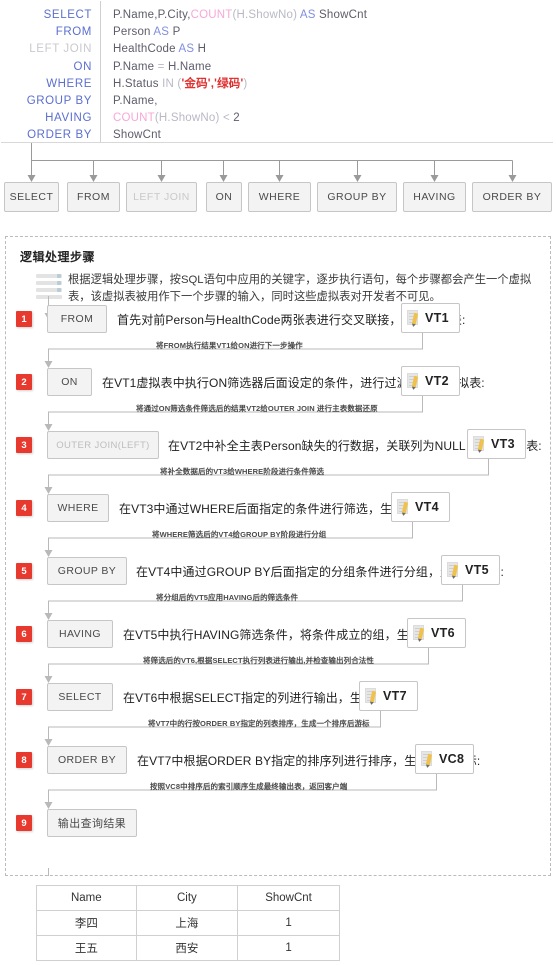 The height and width of the screenshot is (965, 556). I want to click on table-header-row: Name City ShowCnt, so click(188, 898).